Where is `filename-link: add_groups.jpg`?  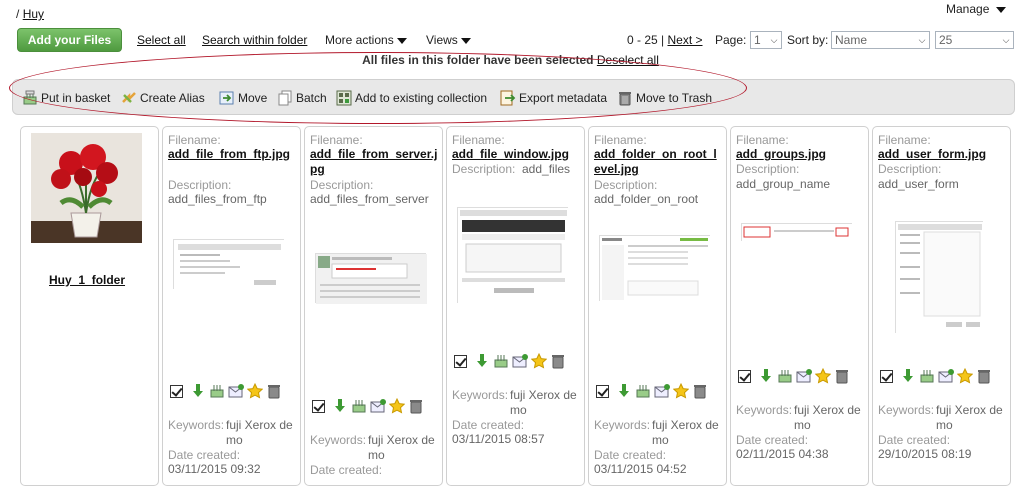 filename-link: add_groups.jpg is located at coordinates (800, 154).